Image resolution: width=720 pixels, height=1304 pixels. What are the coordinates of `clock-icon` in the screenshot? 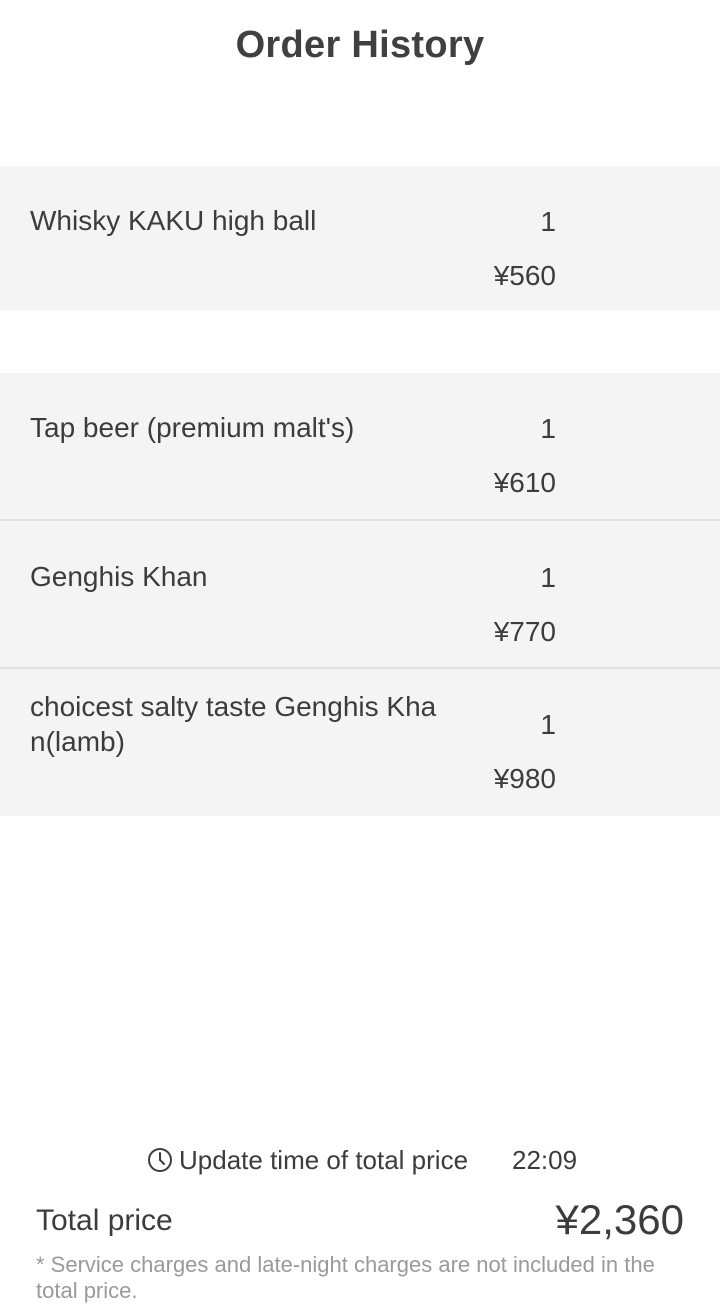 It's located at (160, 1160).